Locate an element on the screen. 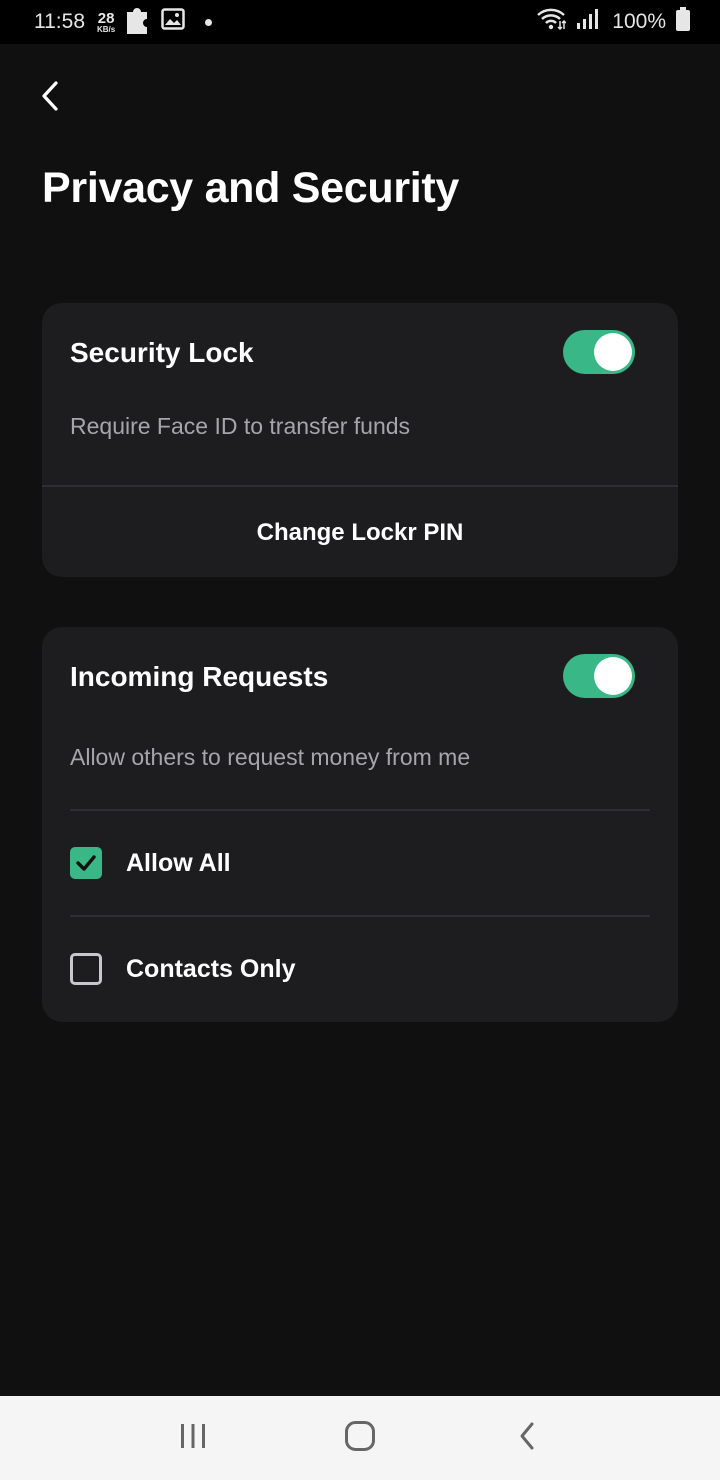 Image resolution: width=720 pixels, height=1480 pixels. card-divider is located at coordinates (360, 486).